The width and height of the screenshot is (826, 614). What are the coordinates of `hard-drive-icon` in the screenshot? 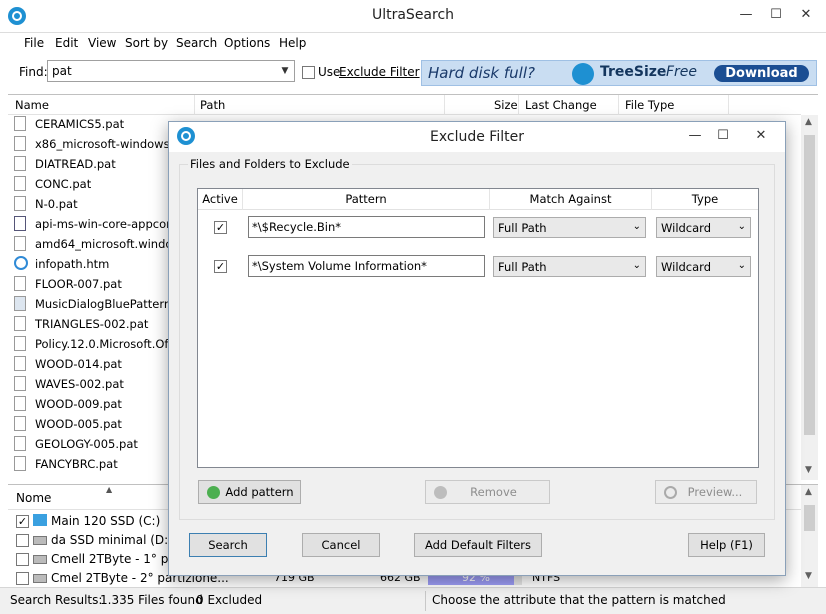 It's located at (40, 540).